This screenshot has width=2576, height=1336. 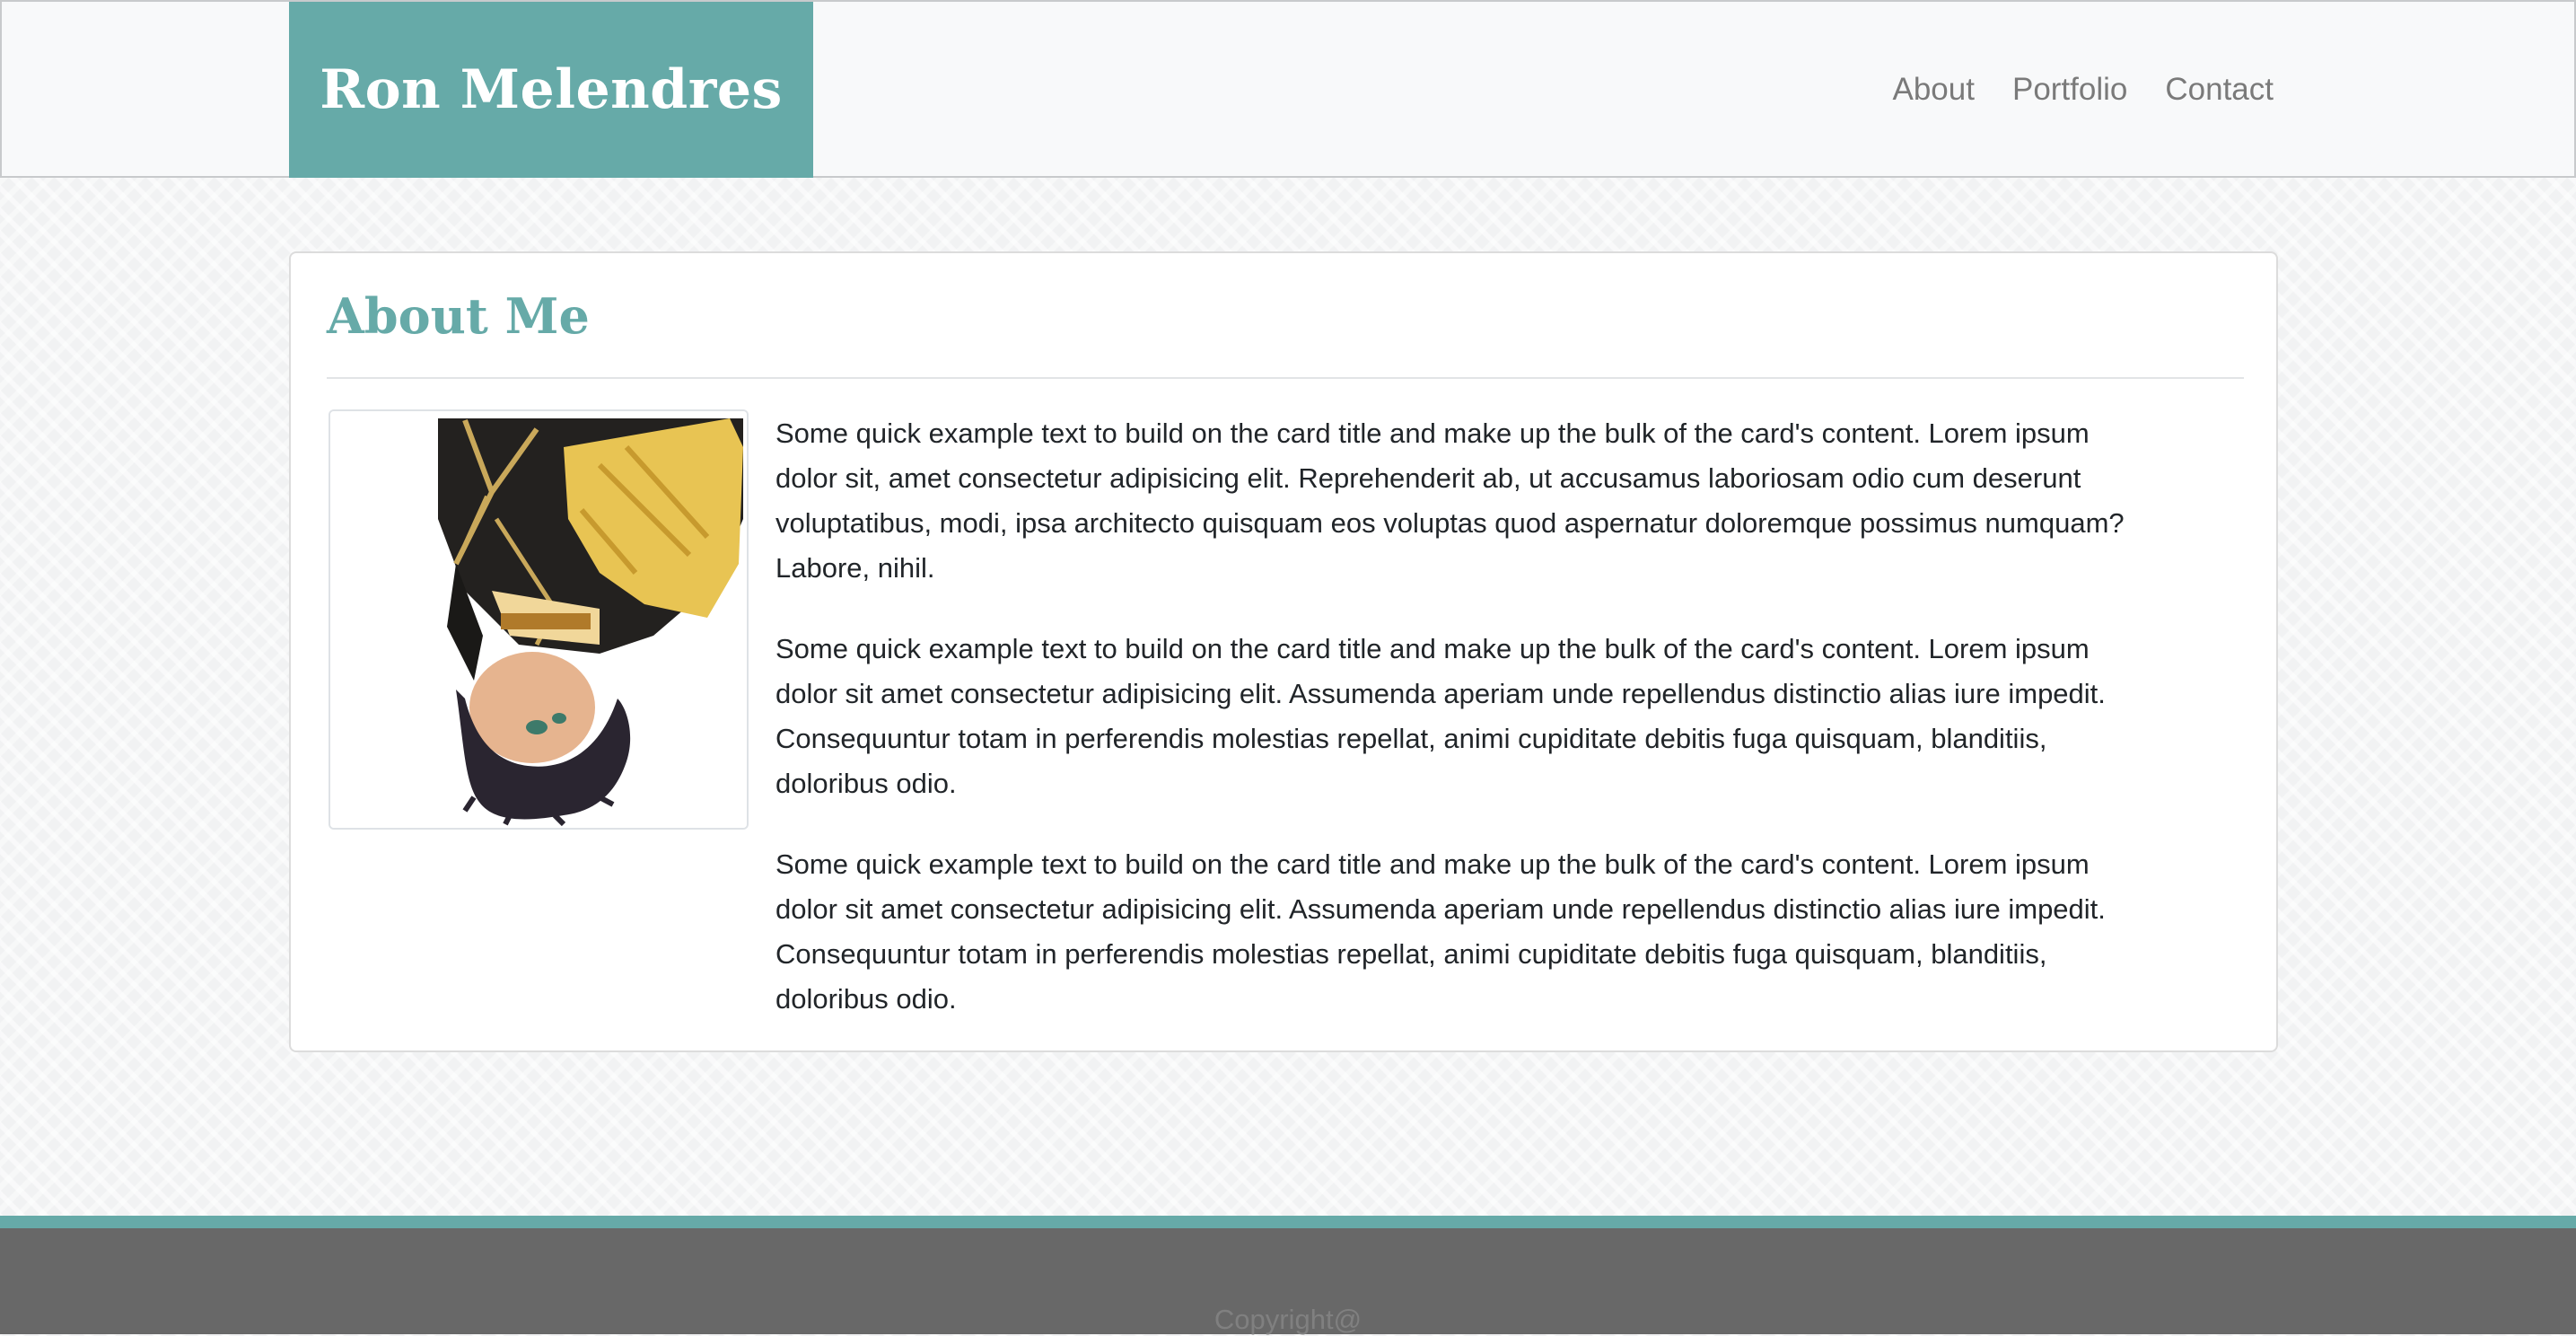 I want to click on nav-link-portfolio: Portfolio, so click(x=2069, y=90).